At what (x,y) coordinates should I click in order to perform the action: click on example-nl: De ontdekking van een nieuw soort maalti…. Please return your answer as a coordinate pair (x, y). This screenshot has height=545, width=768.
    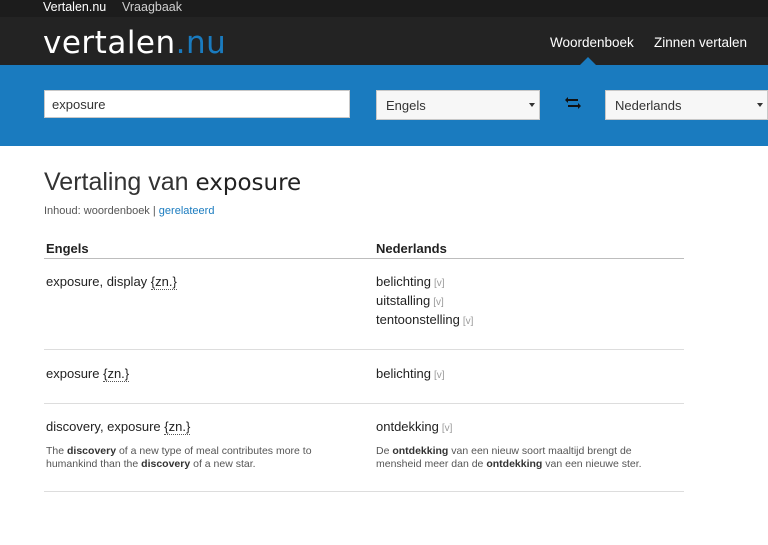
    Looking at the image, I should click on (526, 458).